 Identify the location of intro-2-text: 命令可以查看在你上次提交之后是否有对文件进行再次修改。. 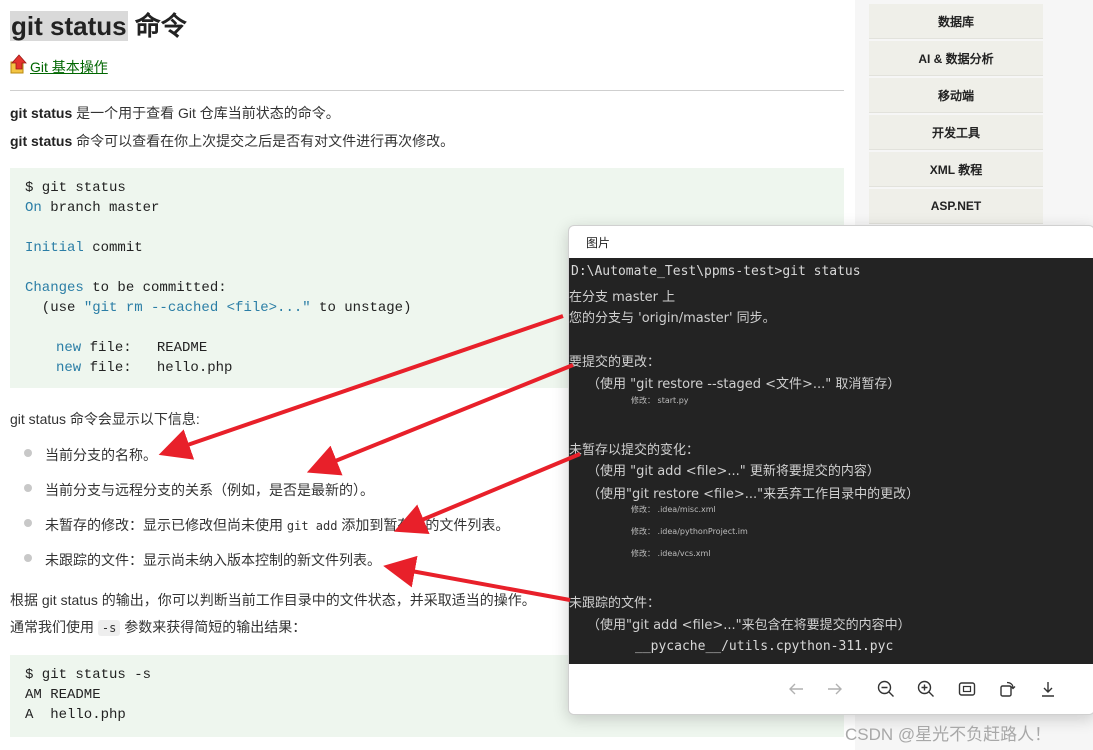
(263, 141).